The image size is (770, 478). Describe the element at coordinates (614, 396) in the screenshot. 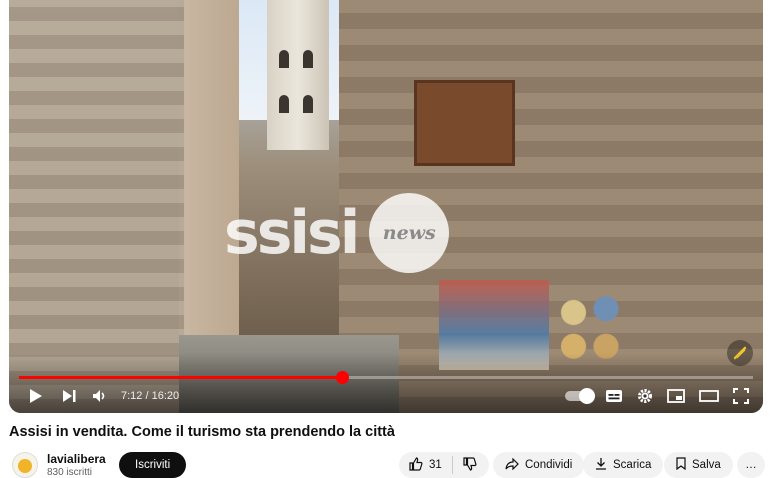

I see `subtitles-icon` at that location.